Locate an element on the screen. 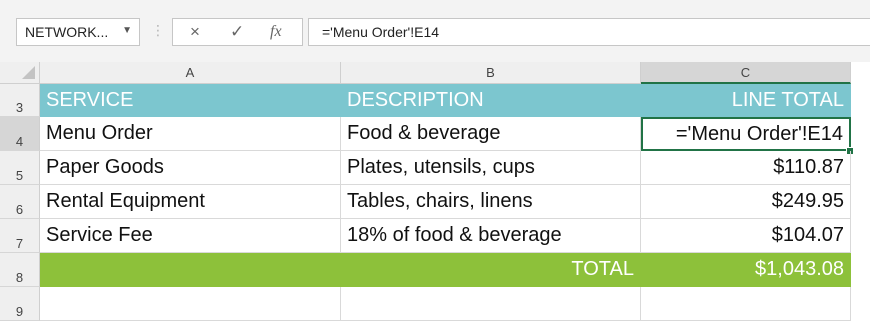 The height and width of the screenshot is (321, 870). cell-b7: 18% of food & beverage is located at coordinates (491, 236).